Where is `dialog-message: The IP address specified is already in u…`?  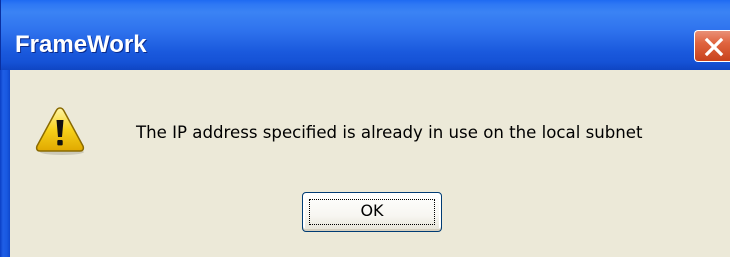 dialog-message: The IP address specified is already in u… is located at coordinates (389, 132).